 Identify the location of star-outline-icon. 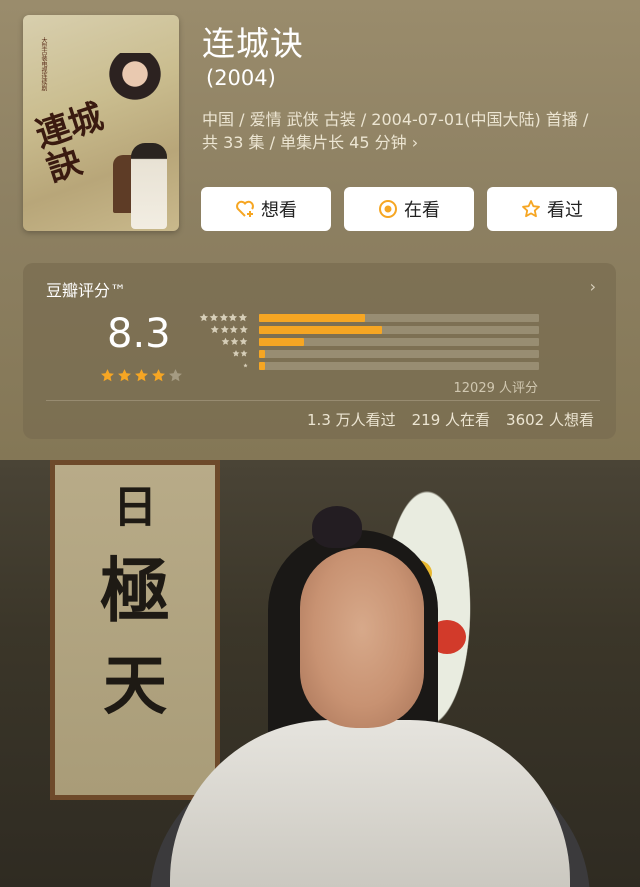
(531, 209).